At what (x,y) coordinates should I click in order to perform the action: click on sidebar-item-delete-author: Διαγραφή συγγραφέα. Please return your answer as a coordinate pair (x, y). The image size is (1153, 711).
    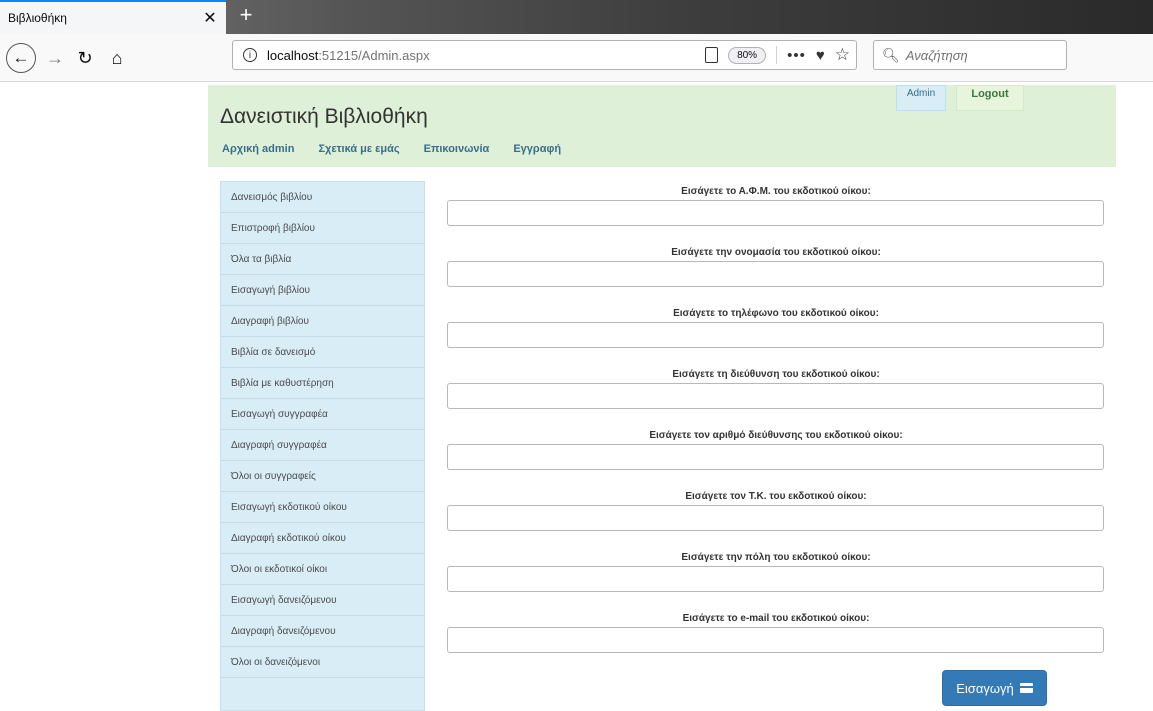
    Looking at the image, I should click on (322, 445).